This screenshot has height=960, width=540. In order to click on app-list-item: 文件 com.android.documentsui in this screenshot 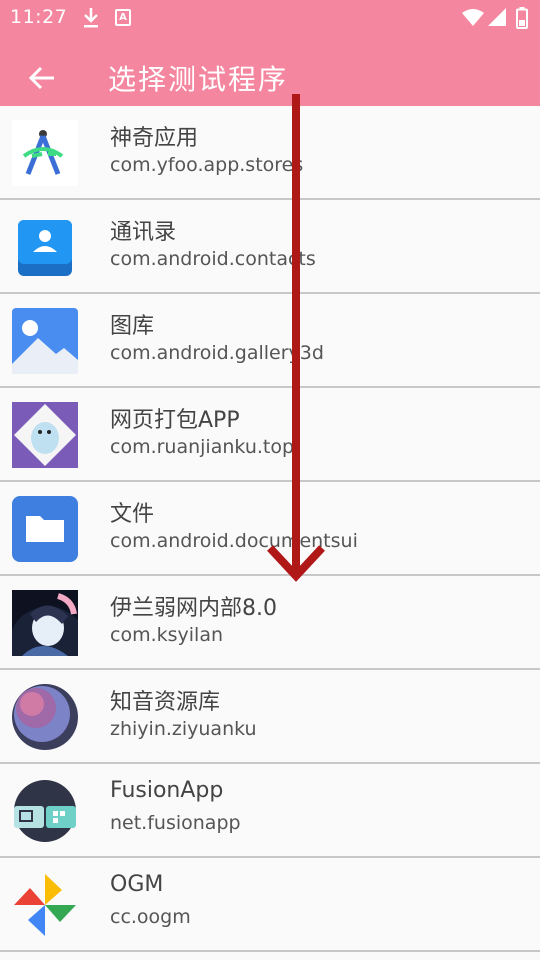, I will do `click(270, 529)`.